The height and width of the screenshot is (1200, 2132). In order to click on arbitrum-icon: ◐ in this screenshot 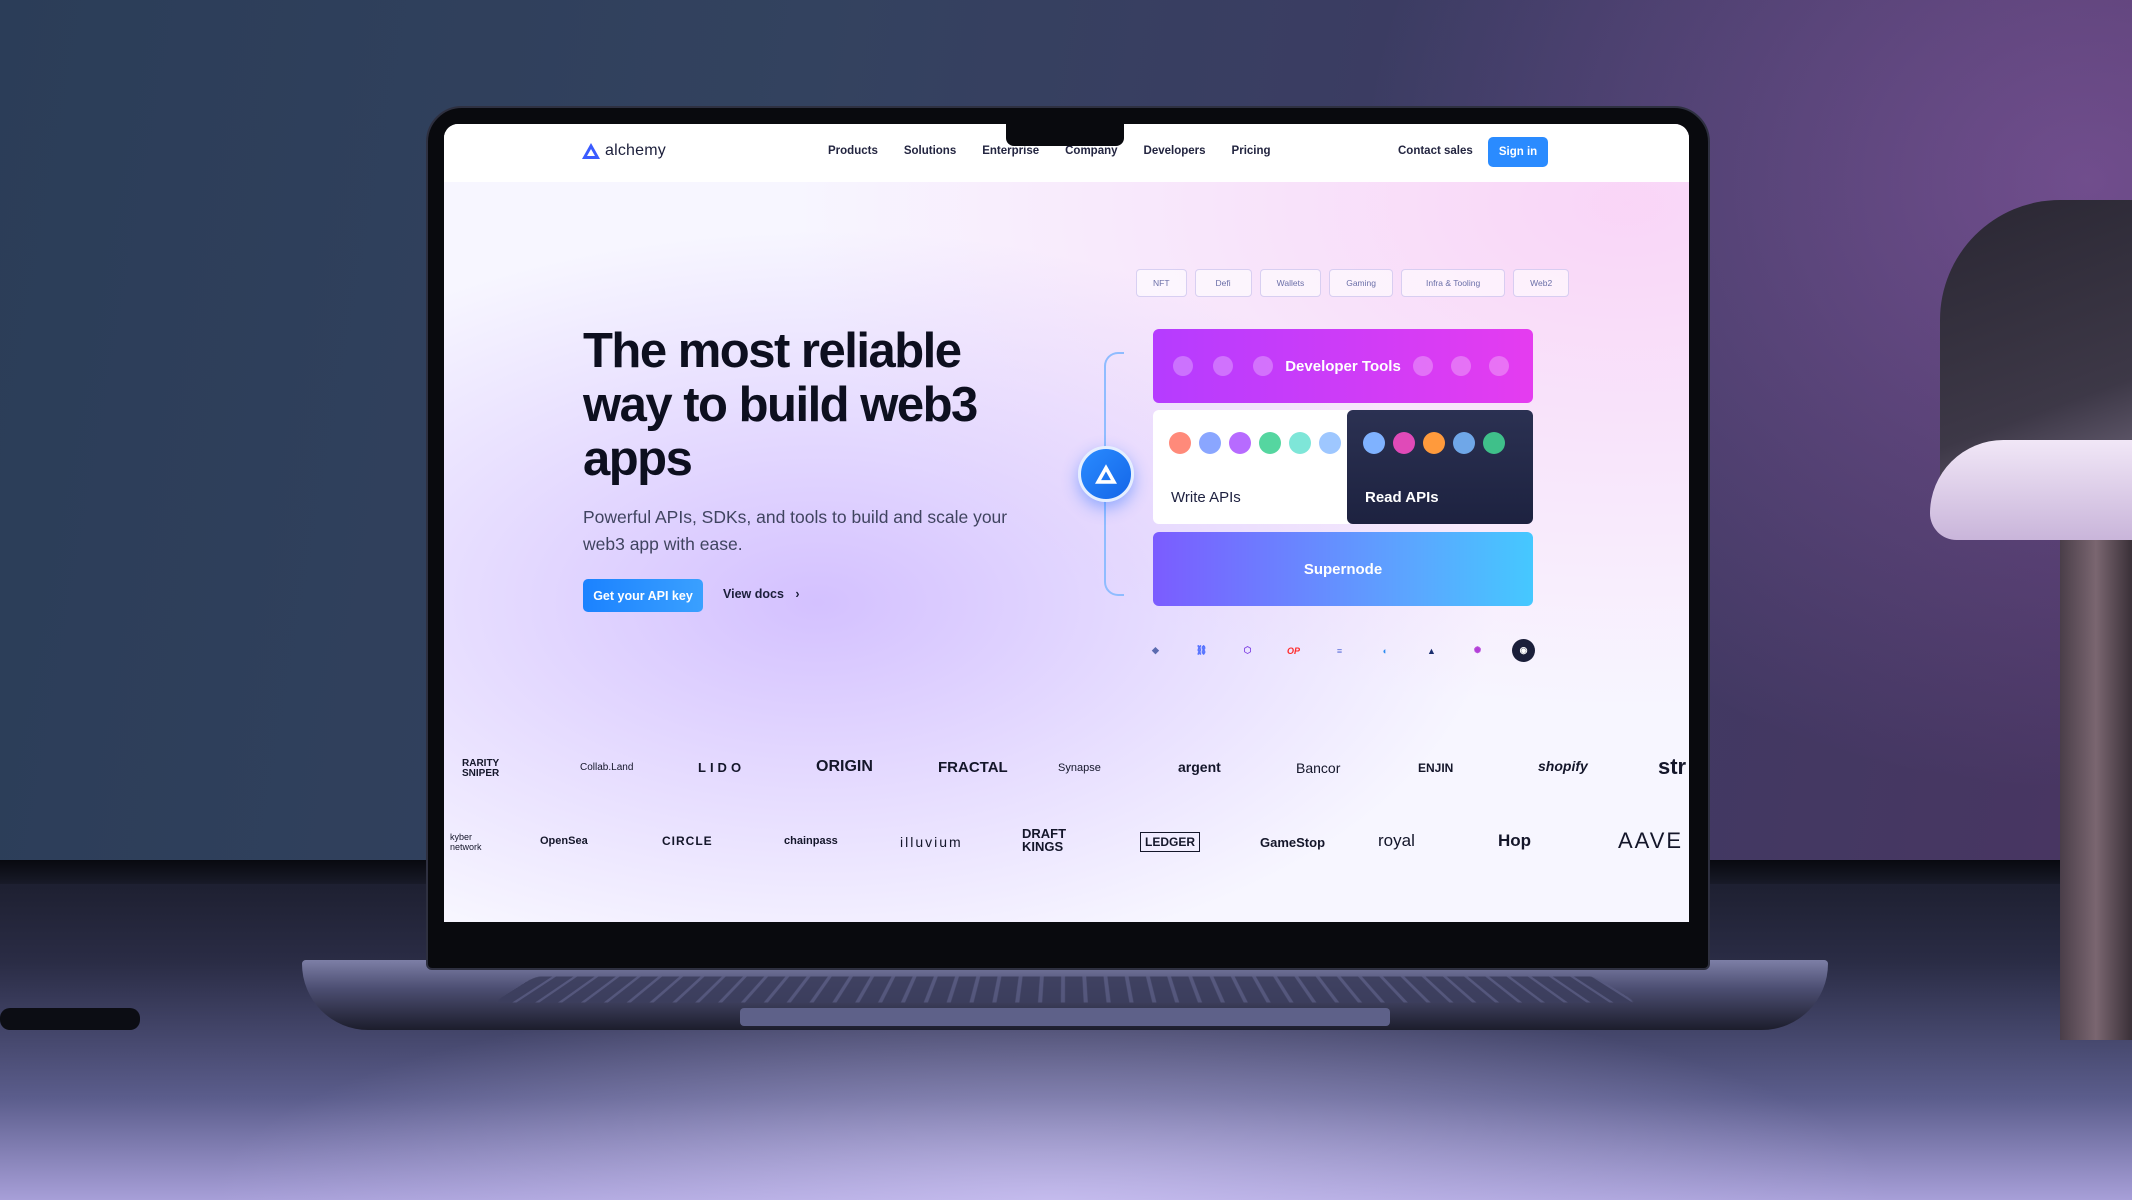, I will do `click(1385, 650)`.